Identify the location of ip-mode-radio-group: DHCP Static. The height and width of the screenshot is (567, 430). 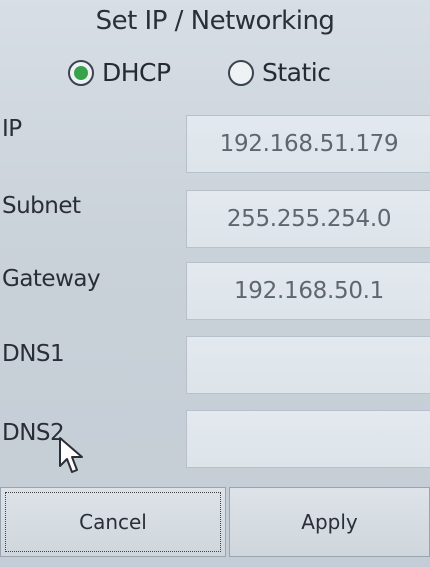
(215, 80).